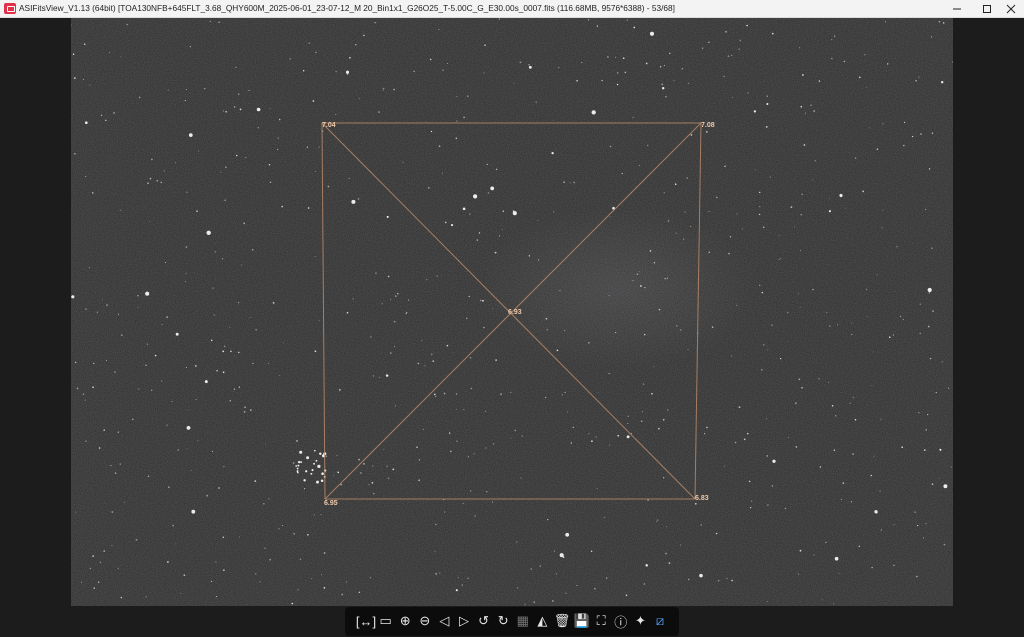  I want to click on histogram-icon: ◭, so click(542, 620).